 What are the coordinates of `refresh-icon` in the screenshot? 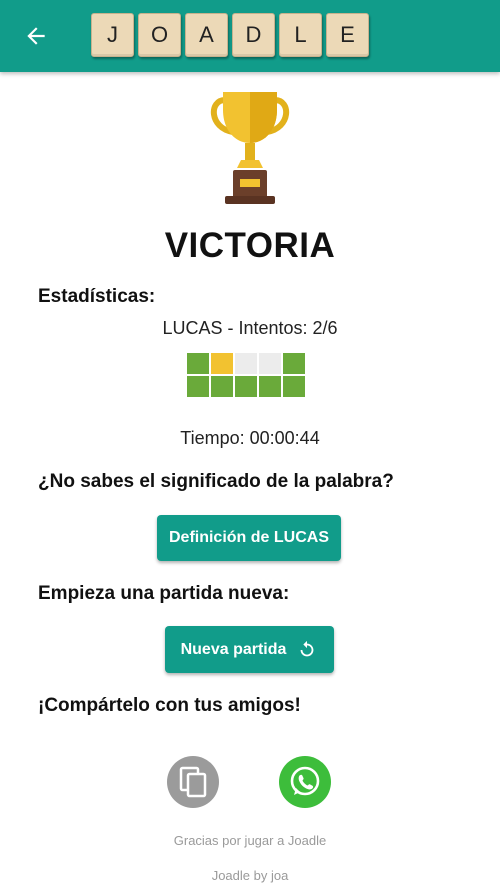 It's located at (307, 648).